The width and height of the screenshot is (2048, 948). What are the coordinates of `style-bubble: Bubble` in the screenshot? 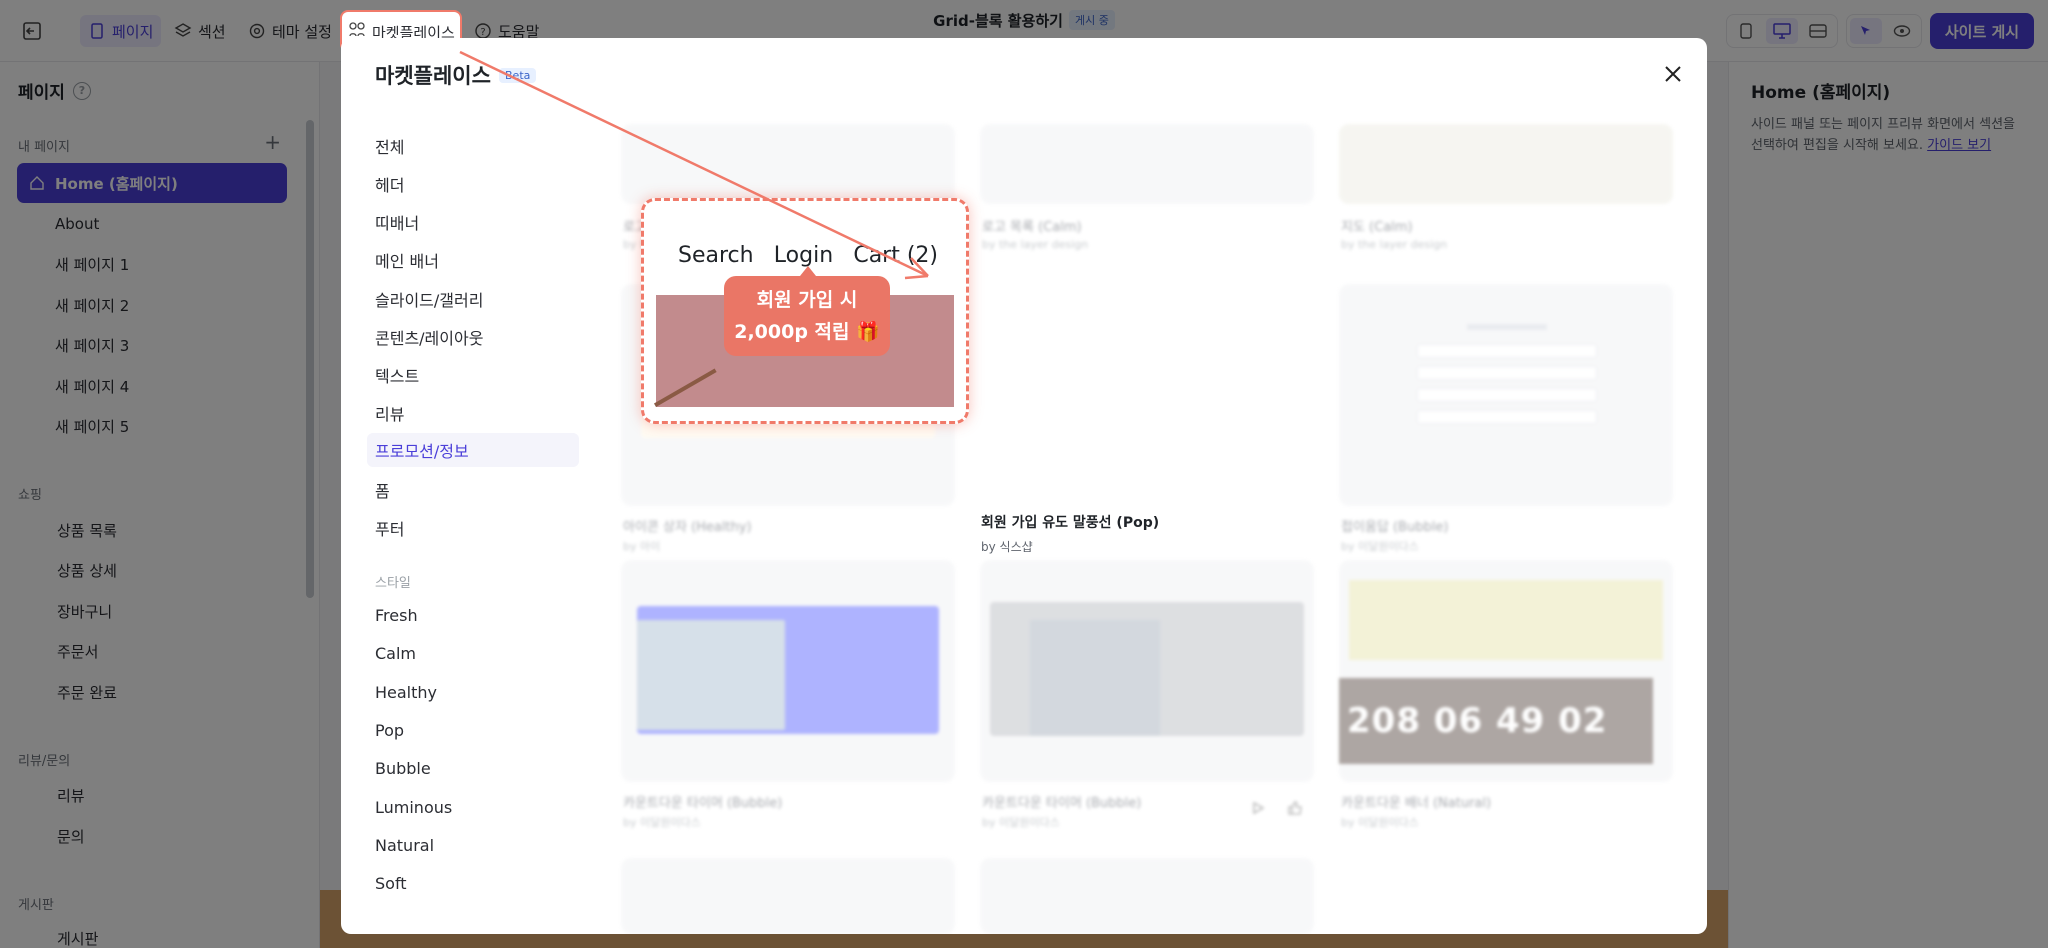 It's located at (403, 768).